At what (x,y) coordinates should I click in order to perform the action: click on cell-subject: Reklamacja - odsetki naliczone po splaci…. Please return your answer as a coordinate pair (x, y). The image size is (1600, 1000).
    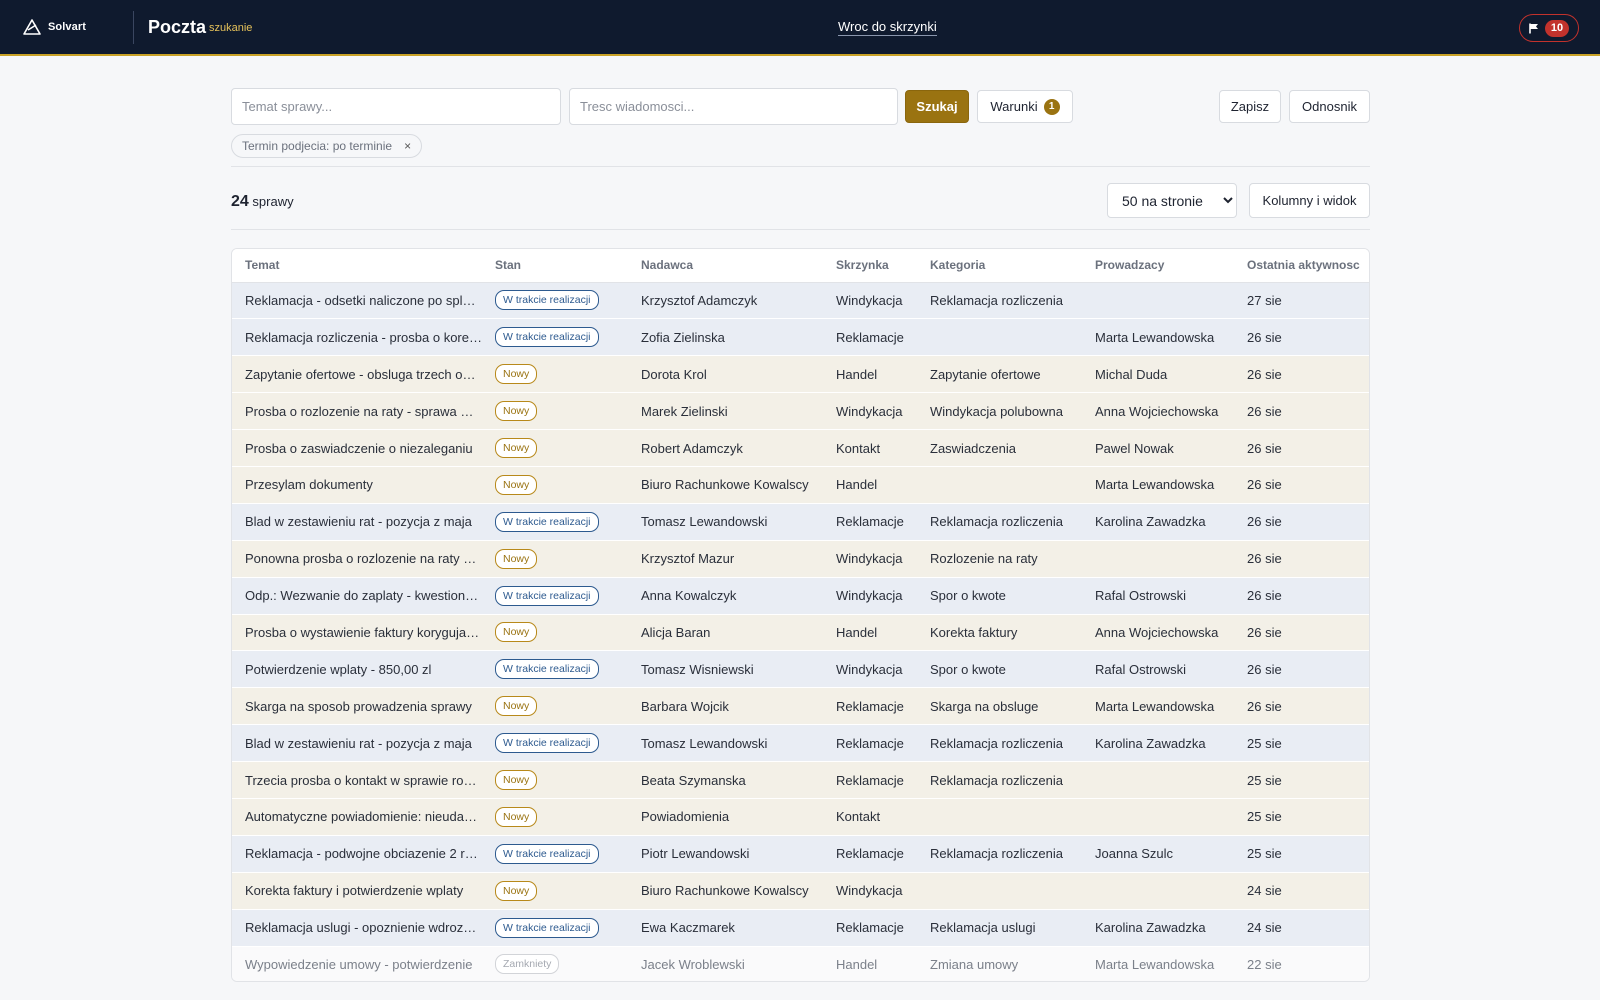
    Looking at the image, I should click on (357, 301).